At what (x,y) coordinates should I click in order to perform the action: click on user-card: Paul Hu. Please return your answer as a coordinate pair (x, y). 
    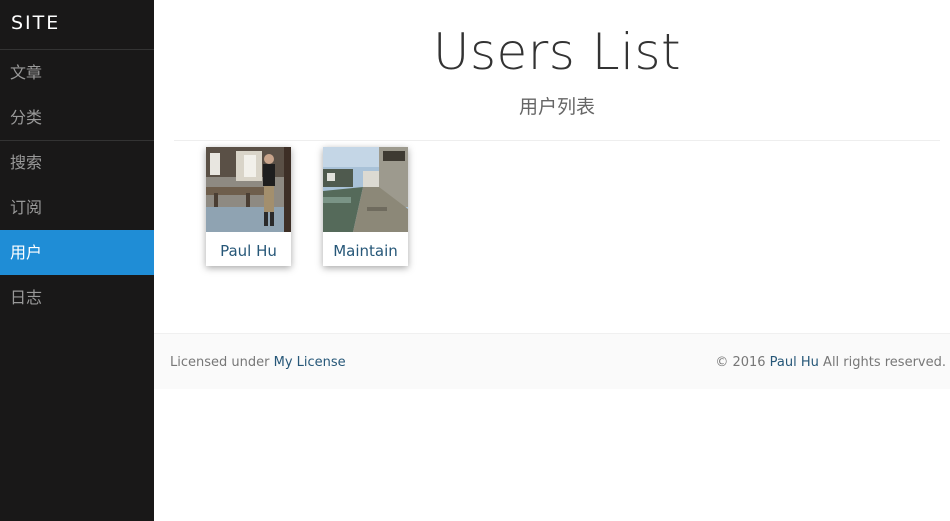
    Looking at the image, I should click on (248, 206).